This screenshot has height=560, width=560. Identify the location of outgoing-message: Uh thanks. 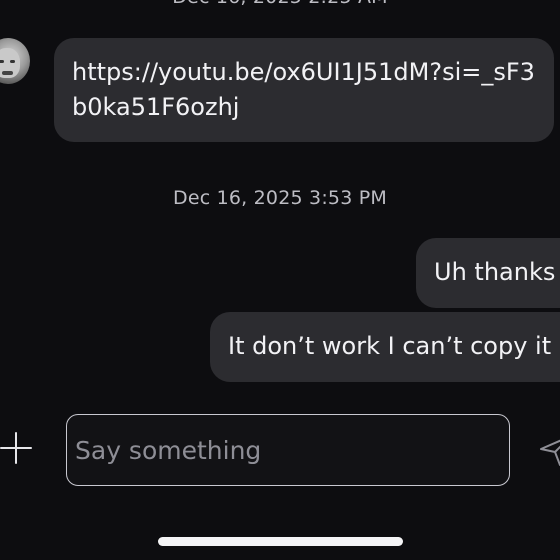
(488, 273).